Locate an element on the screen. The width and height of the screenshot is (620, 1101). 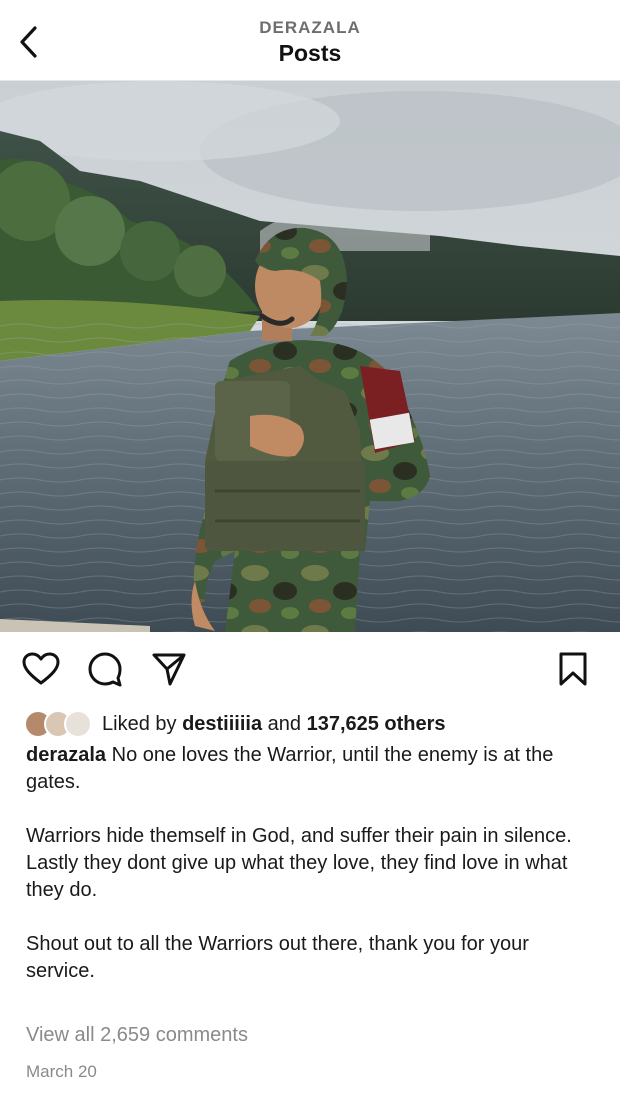
post-actions is located at coordinates (310, 671).